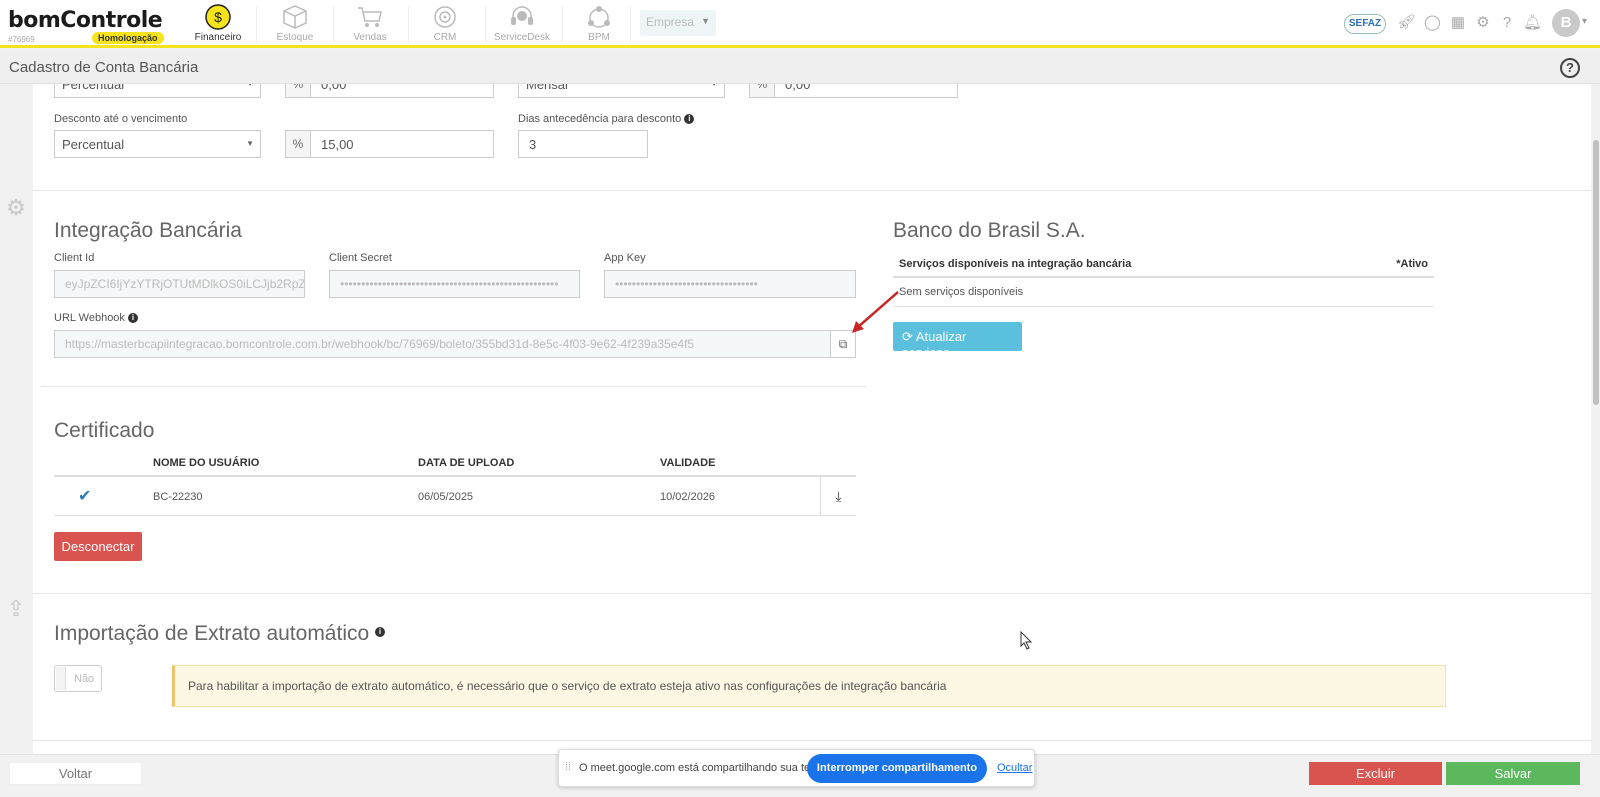  Describe the element at coordinates (157, 144) in the screenshot. I see `discount-type-select: Percentual ▼` at that location.